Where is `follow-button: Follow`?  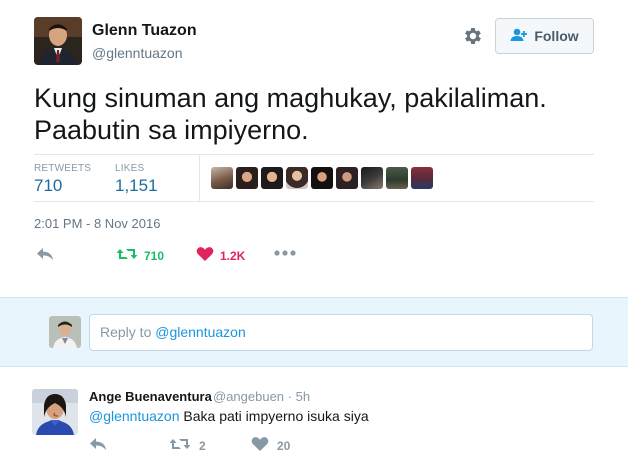
follow-button: Follow is located at coordinates (544, 36).